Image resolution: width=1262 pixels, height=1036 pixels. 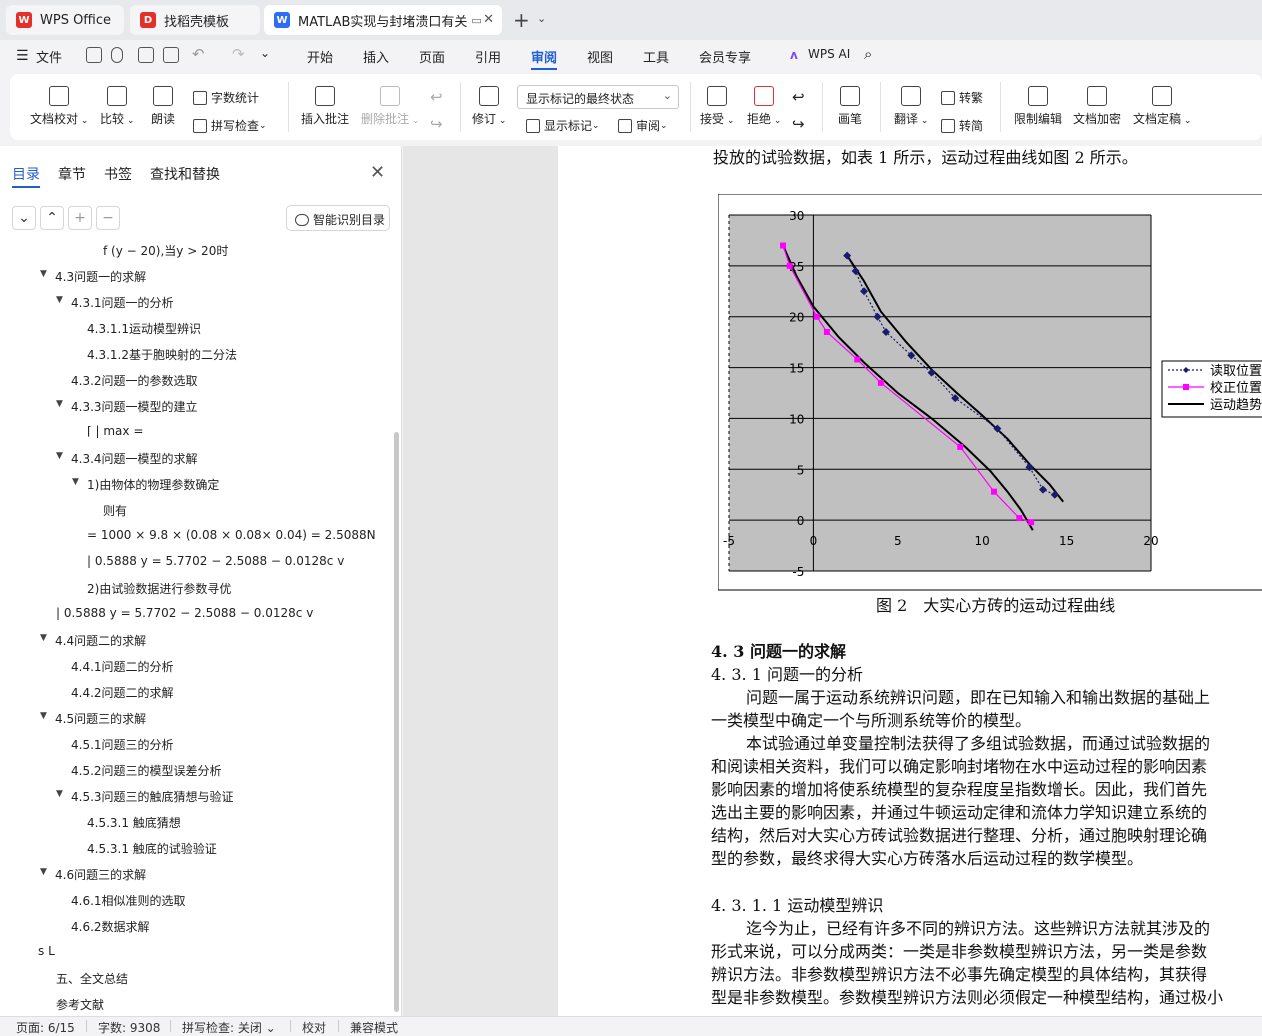 What do you see at coordinates (115, 431) in the screenshot?
I see `toc-item: ⌈ | max =` at bounding box center [115, 431].